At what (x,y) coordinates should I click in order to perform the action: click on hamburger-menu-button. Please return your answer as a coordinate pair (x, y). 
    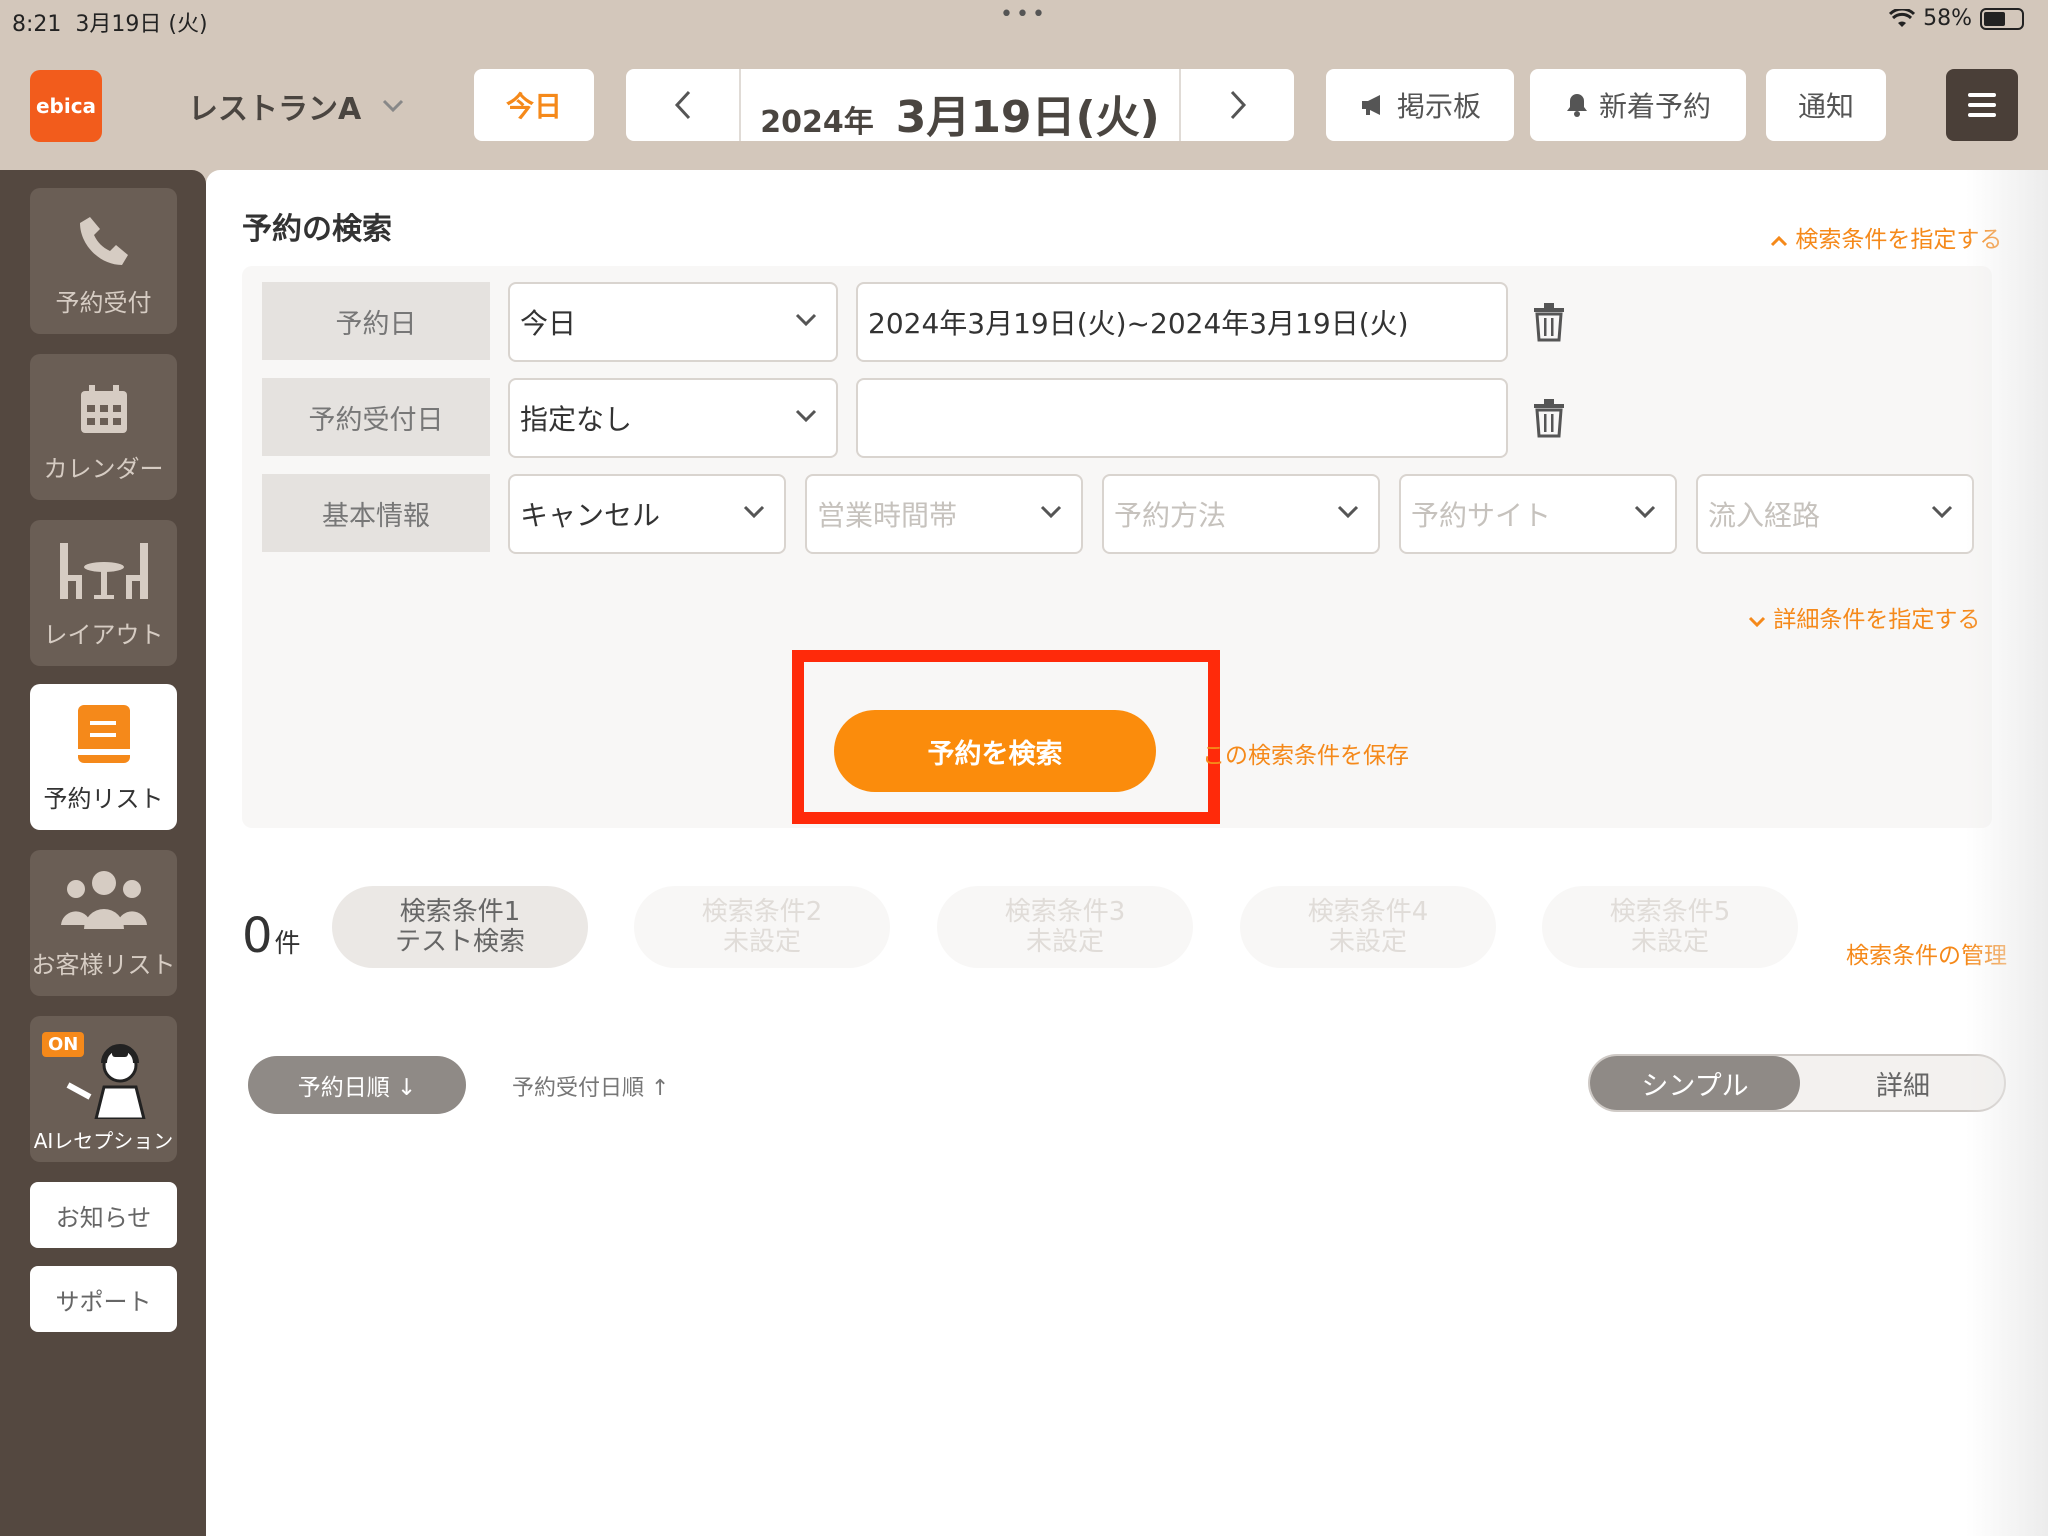
    Looking at the image, I should click on (1982, 105).